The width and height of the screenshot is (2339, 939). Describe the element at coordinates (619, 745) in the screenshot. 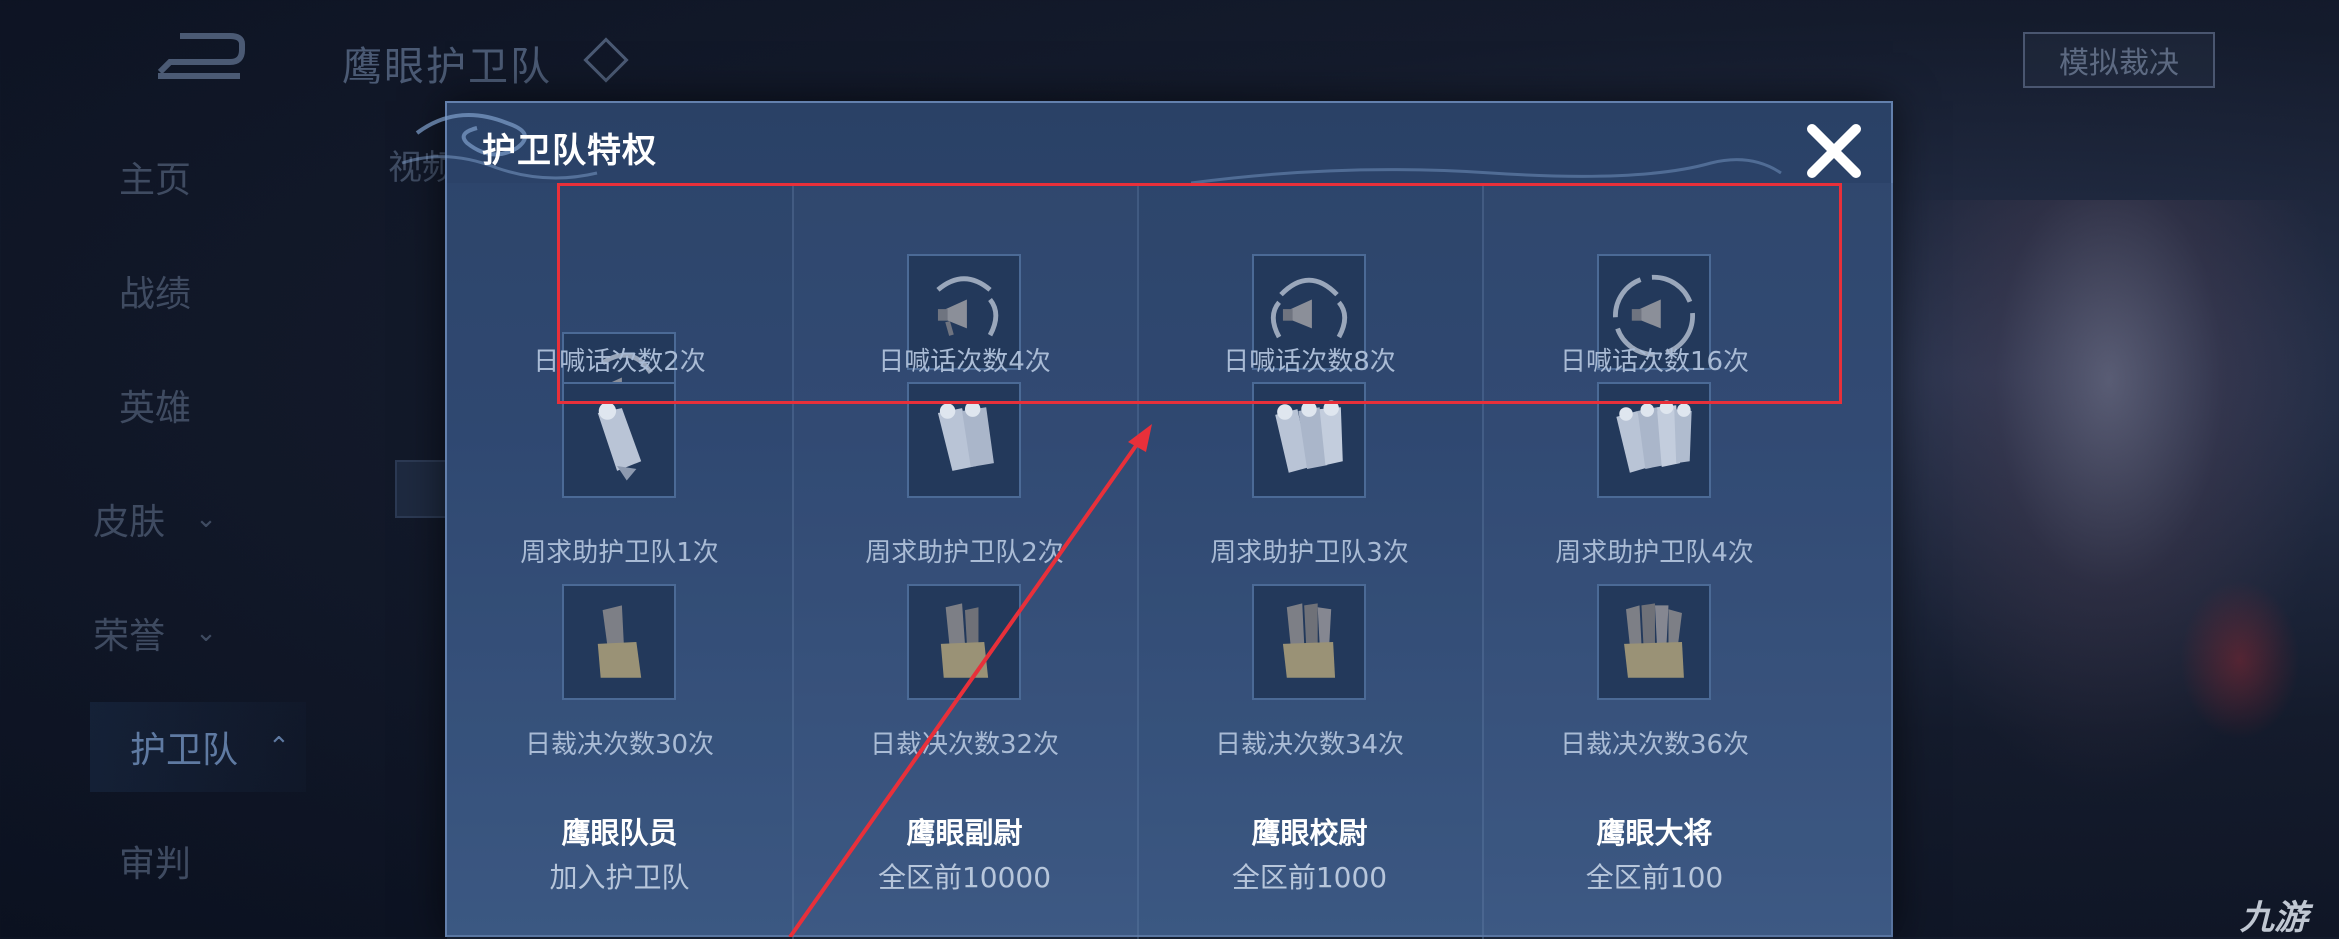

I see `verdict-count-label: 日裁决次数30次` at that location.